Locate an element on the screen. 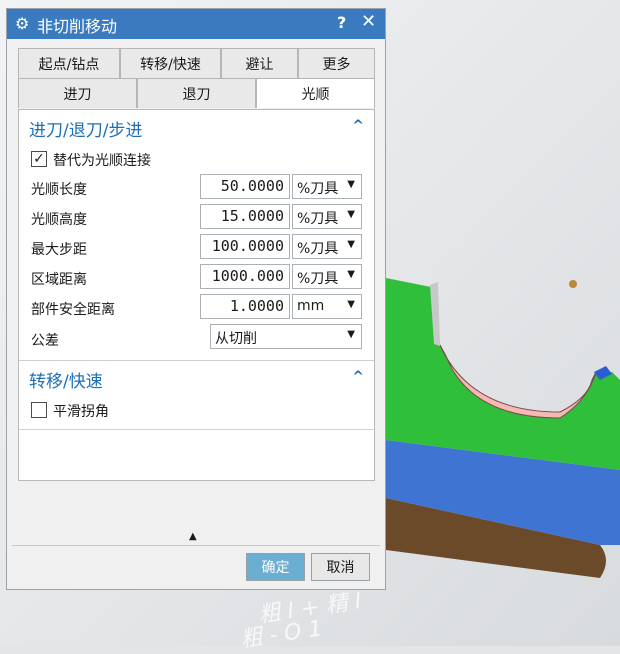 The image size is (620, 654). max-stepover-input: 100.0000 is located at coordinates (245, 246).